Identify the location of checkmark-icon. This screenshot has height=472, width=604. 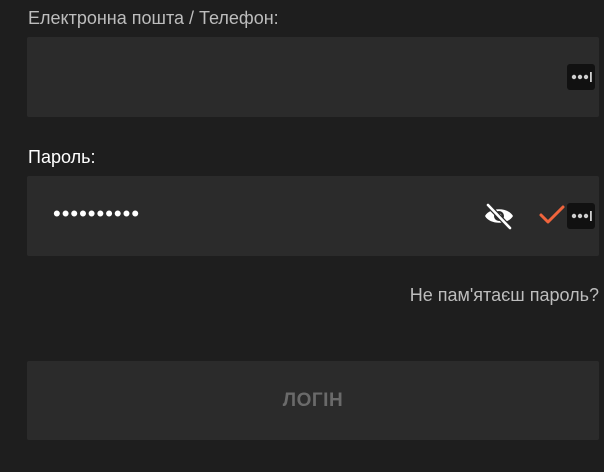
(552, 215).